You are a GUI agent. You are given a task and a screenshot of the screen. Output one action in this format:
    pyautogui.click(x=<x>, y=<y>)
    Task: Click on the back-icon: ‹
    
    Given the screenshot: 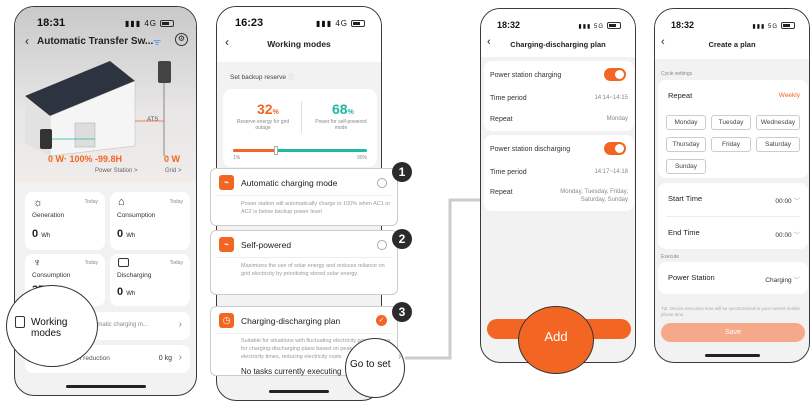 What is the action you would take?
    pyautogui.click(x=27, y=41)
    